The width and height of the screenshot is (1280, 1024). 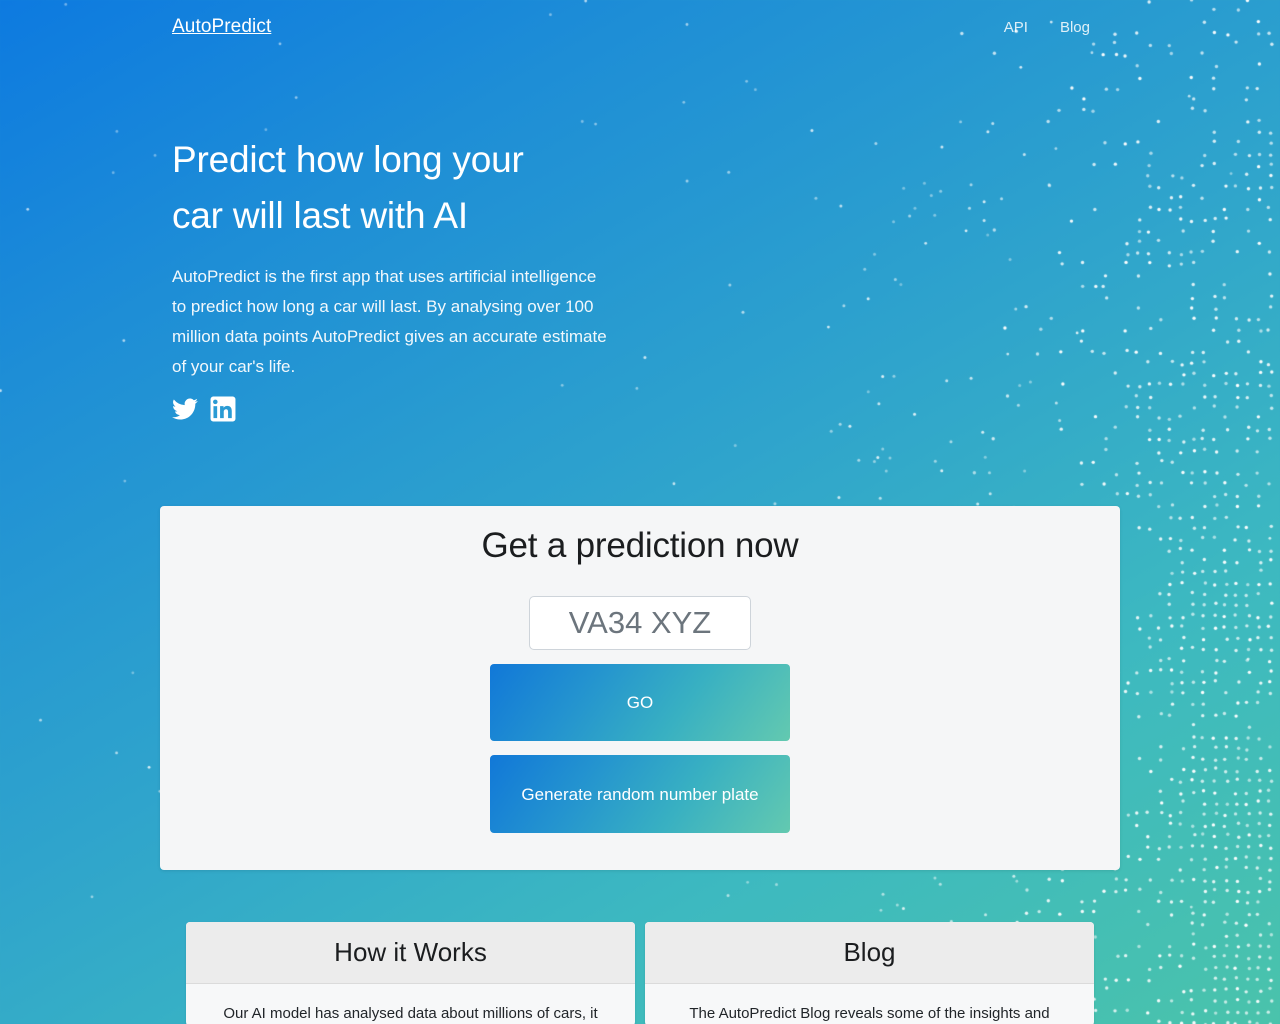 What do you see at coordinates (1047, 27) in the screenshot?
I see `nav-links: API Blog` at bounding box center [1047, 27].